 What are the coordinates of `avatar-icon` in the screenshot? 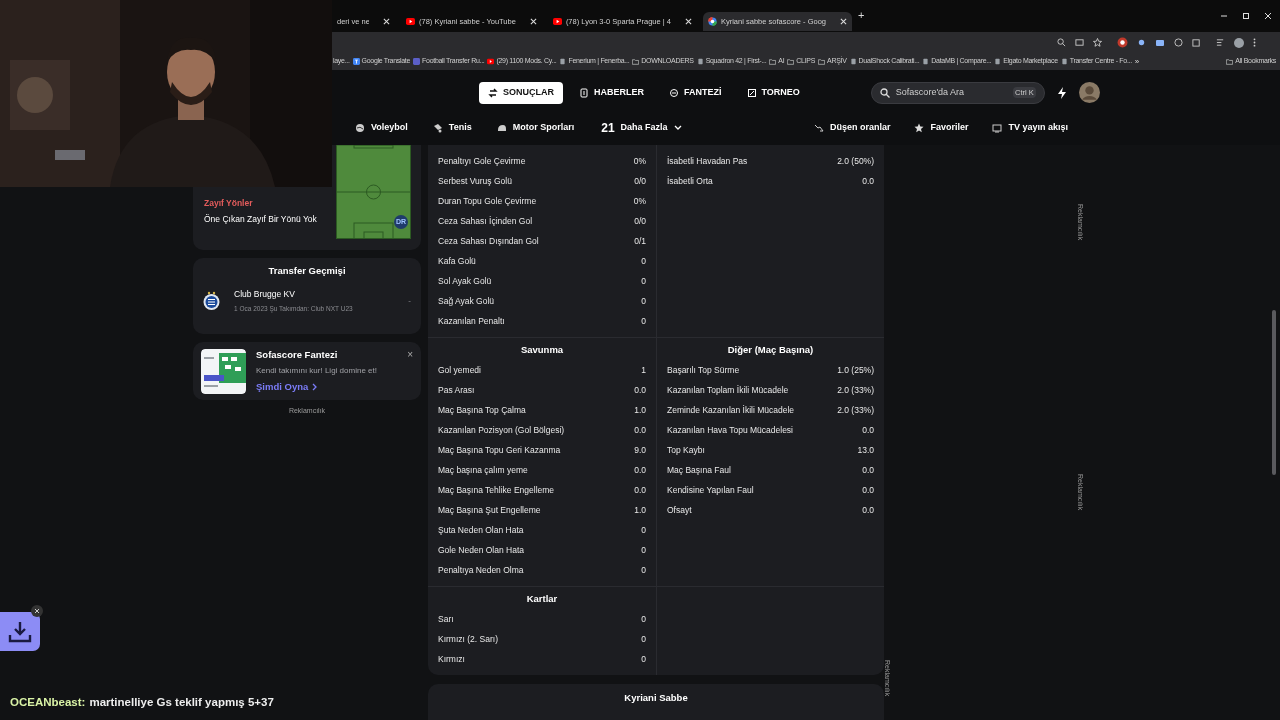 It's located at (1089, 92).